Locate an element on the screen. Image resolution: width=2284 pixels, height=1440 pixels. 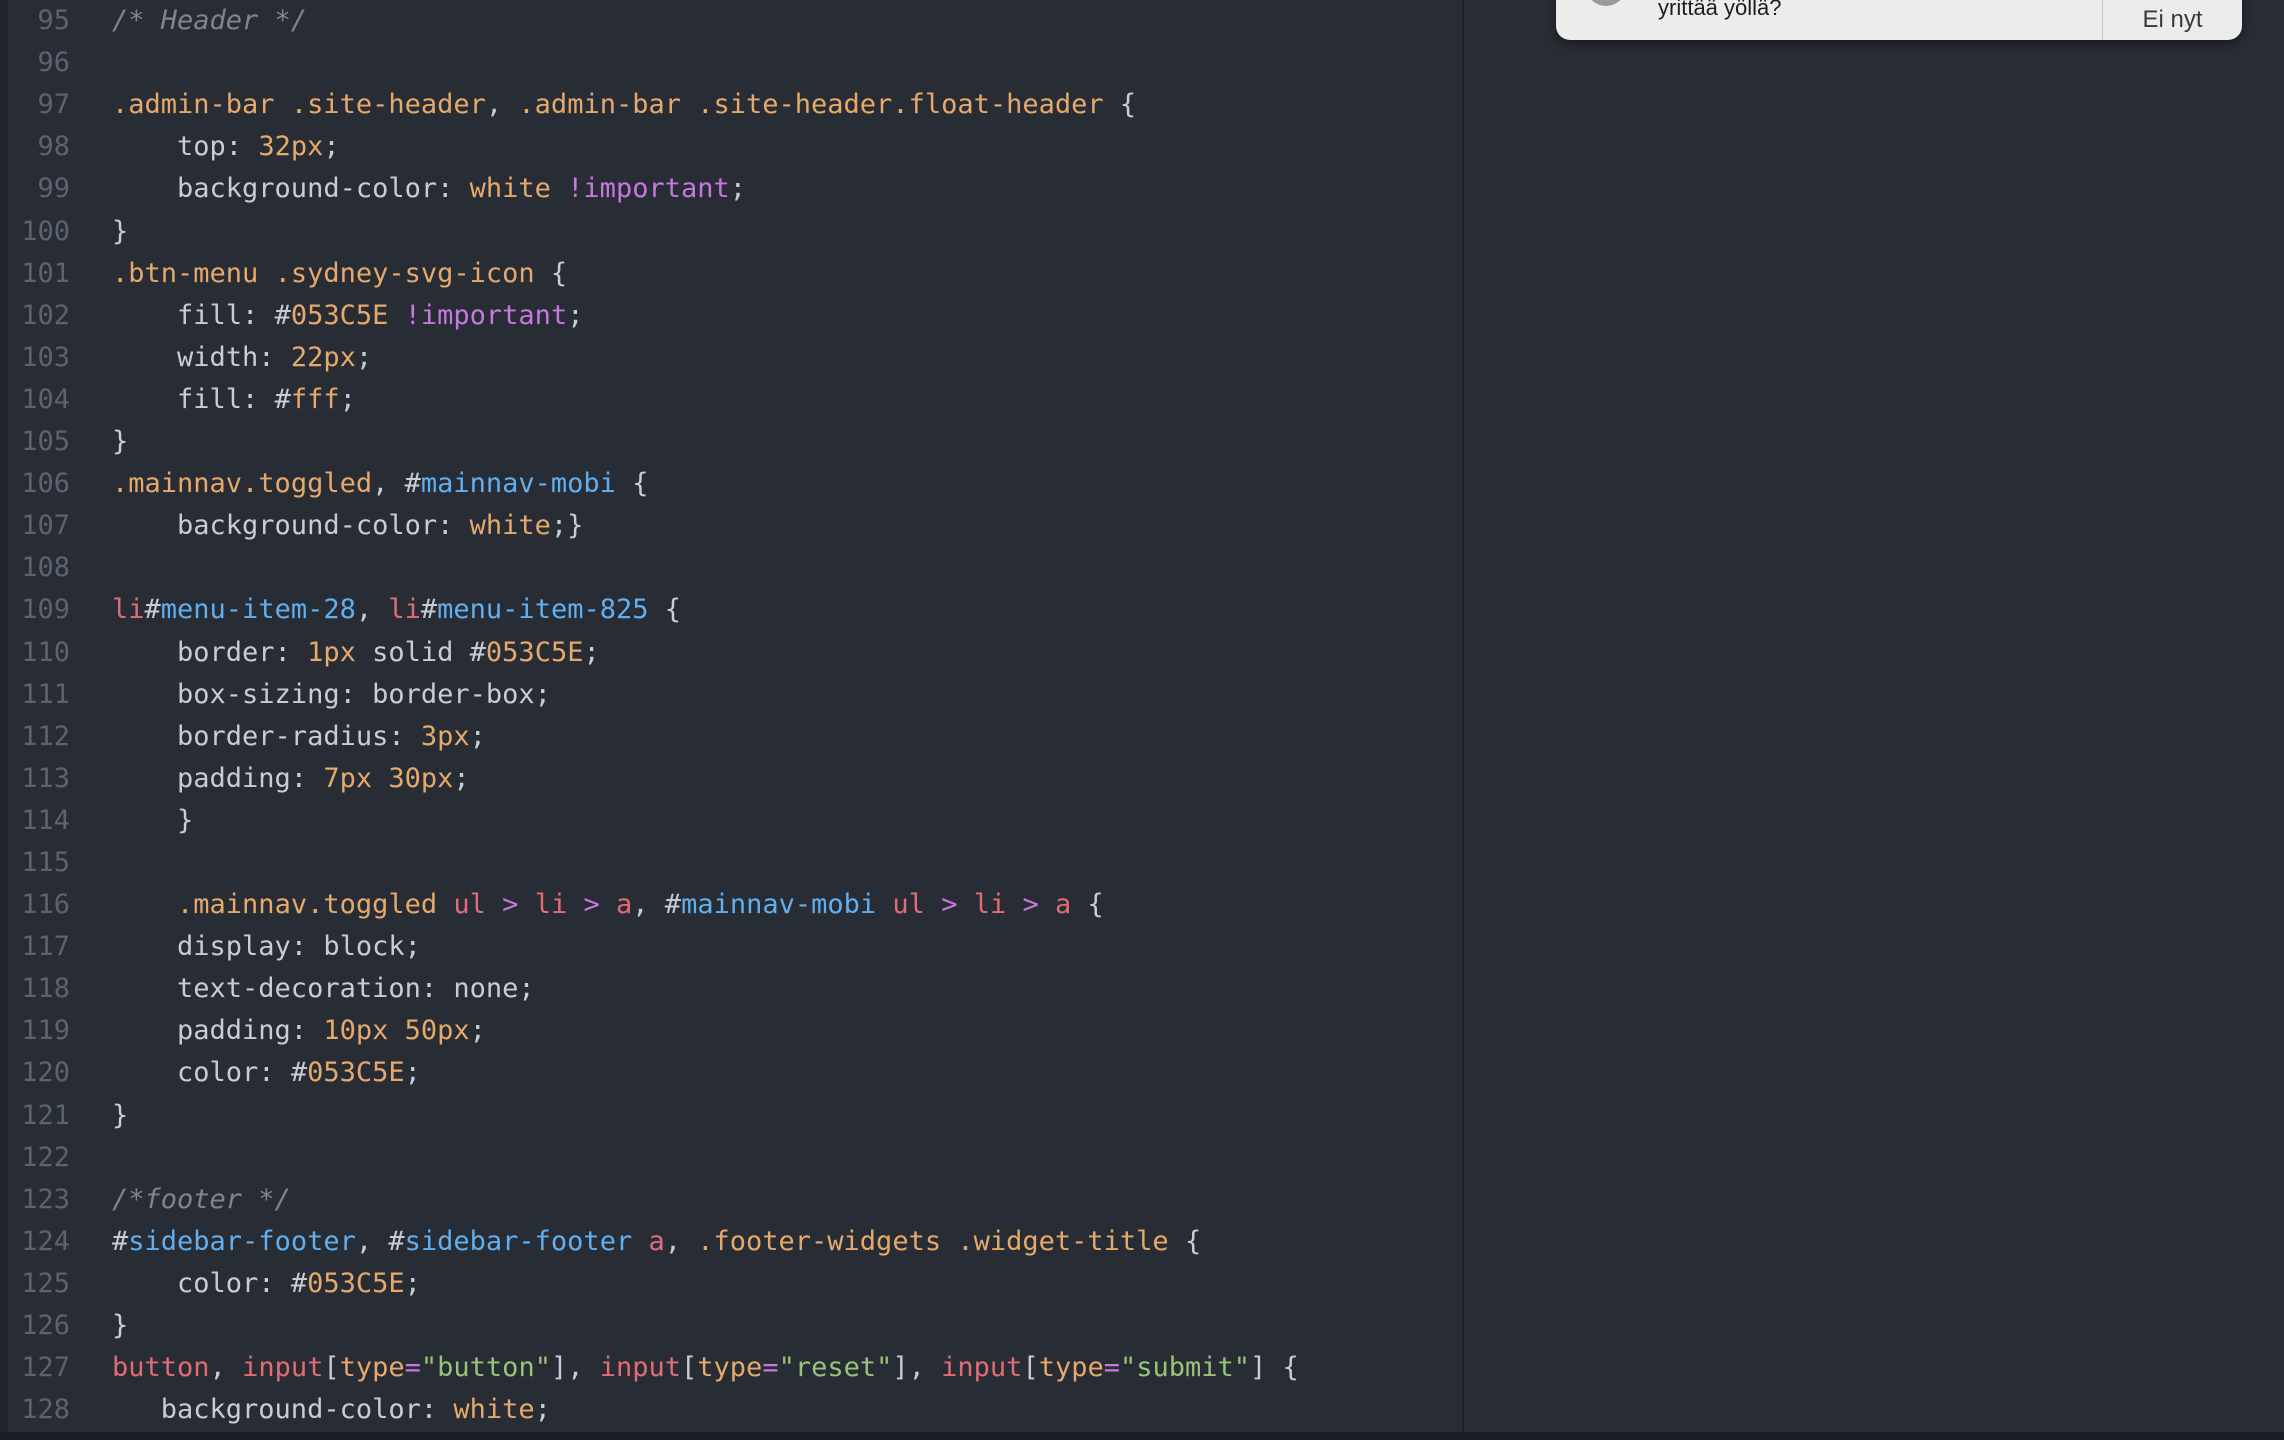
code-line: 122 is located at coordinates (731, 1158).